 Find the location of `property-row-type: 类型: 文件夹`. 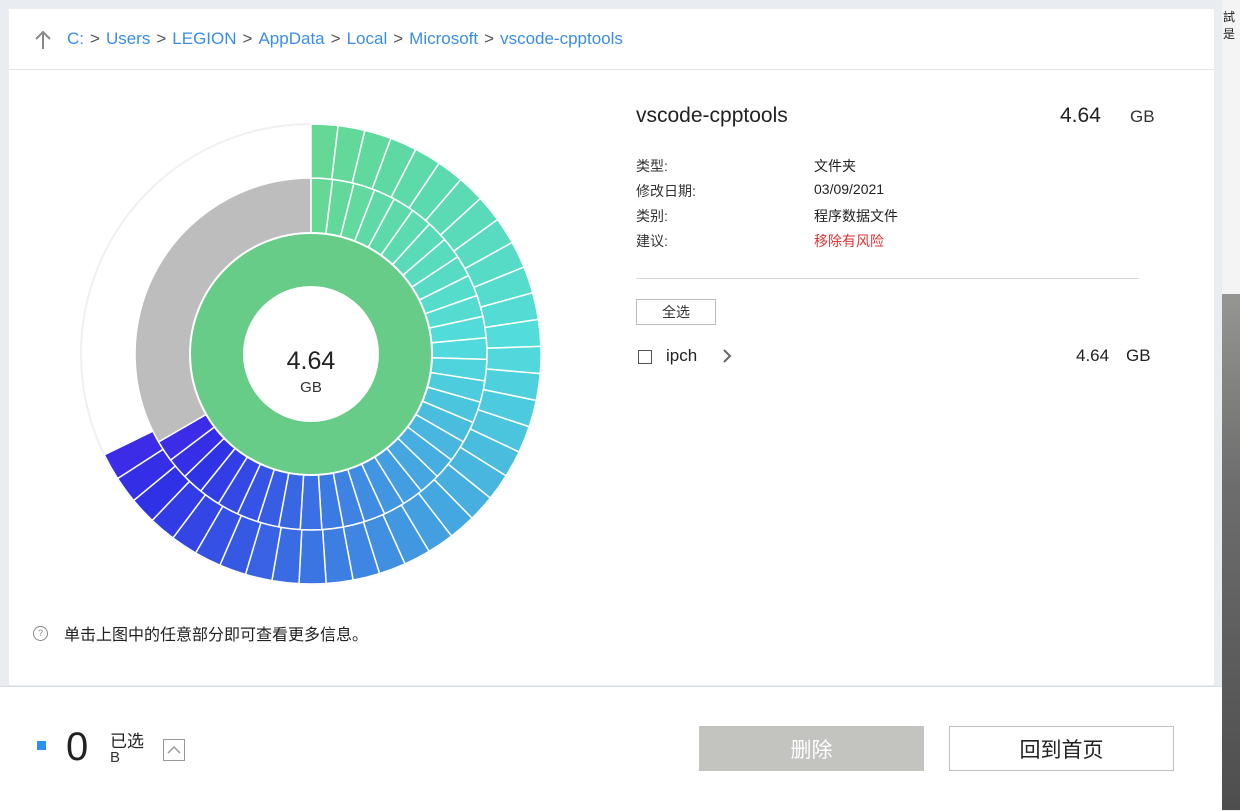

property-row-type: 类型: 文件夹 is located at coordinates (836, 166).